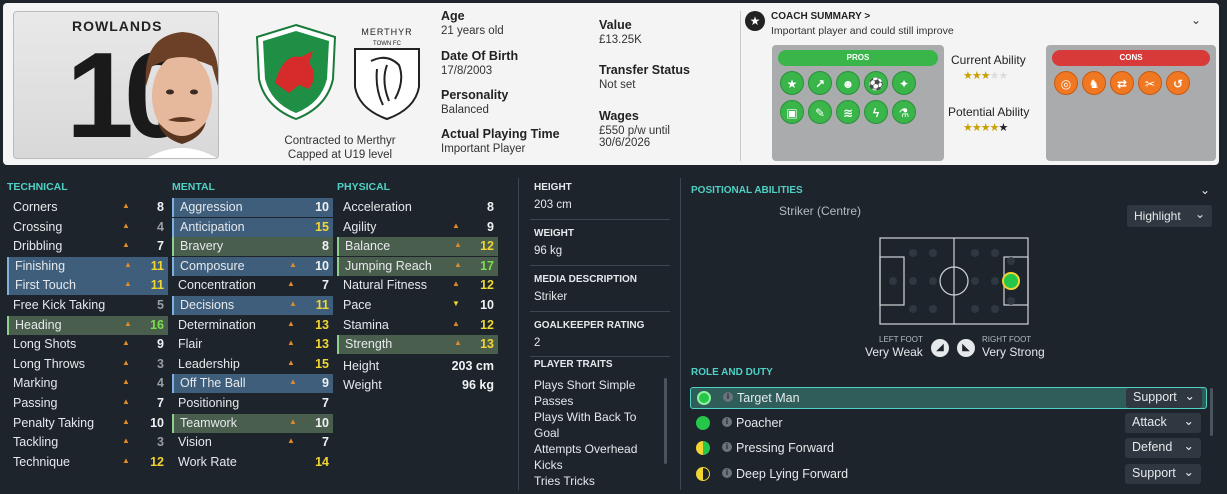 Image resolution: width=1227 pixels, height=494 pixels. Describe the element at coordinates (1163, 448) in the screenshot. I see `duty-dropdown: Defend ⌄` at that location.